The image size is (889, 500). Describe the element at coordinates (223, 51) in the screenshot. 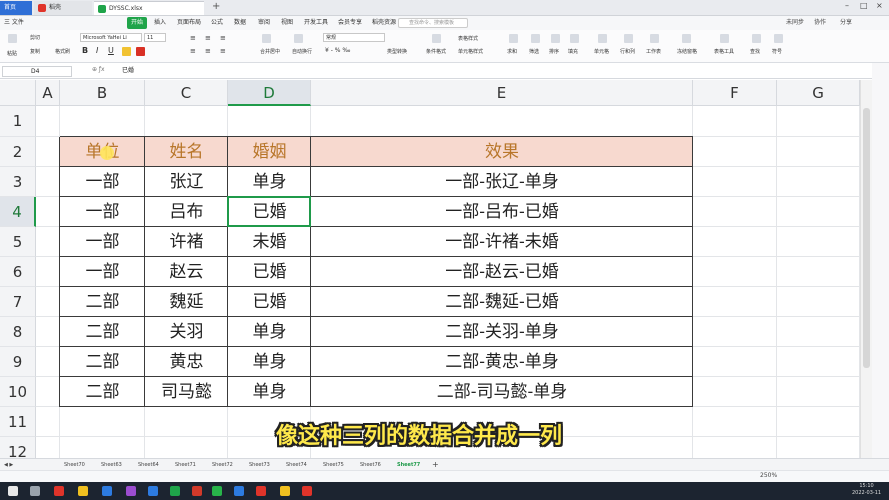

I see `align-right-icon: ≡` at that location.